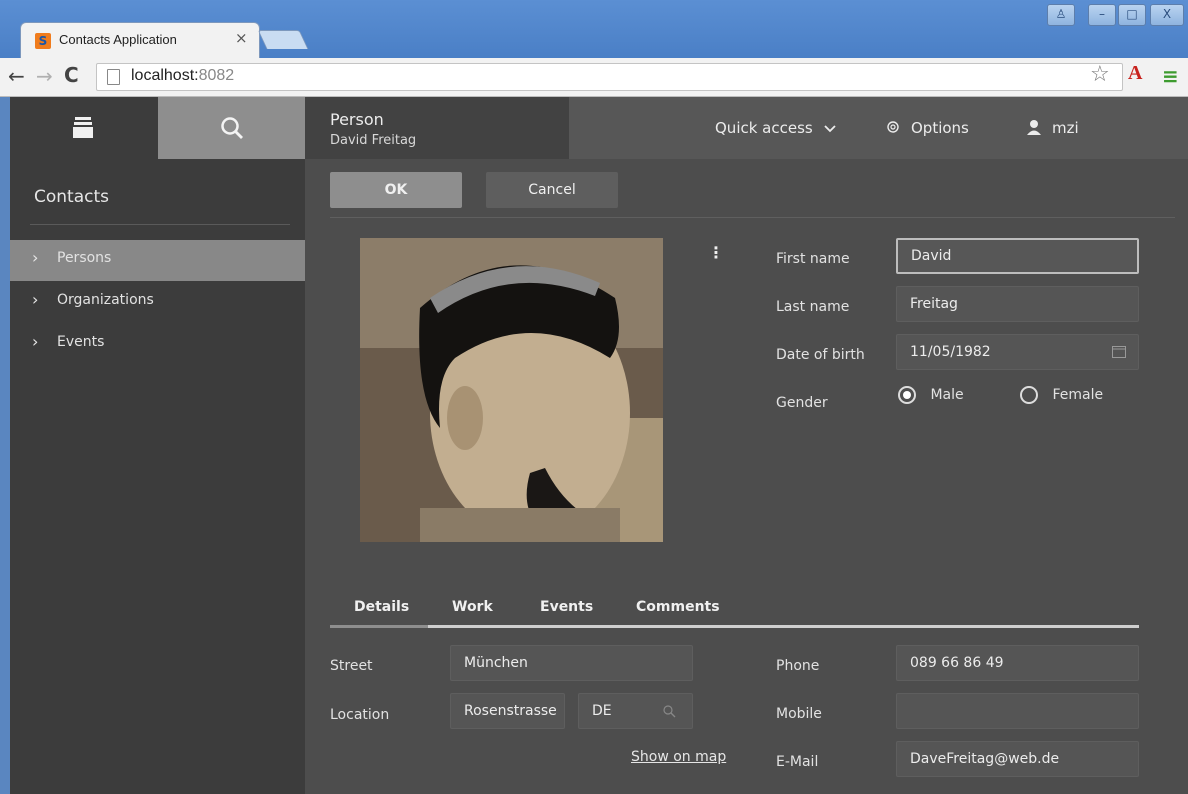  I want to click on user-name: mzi, so click(1065, 128).